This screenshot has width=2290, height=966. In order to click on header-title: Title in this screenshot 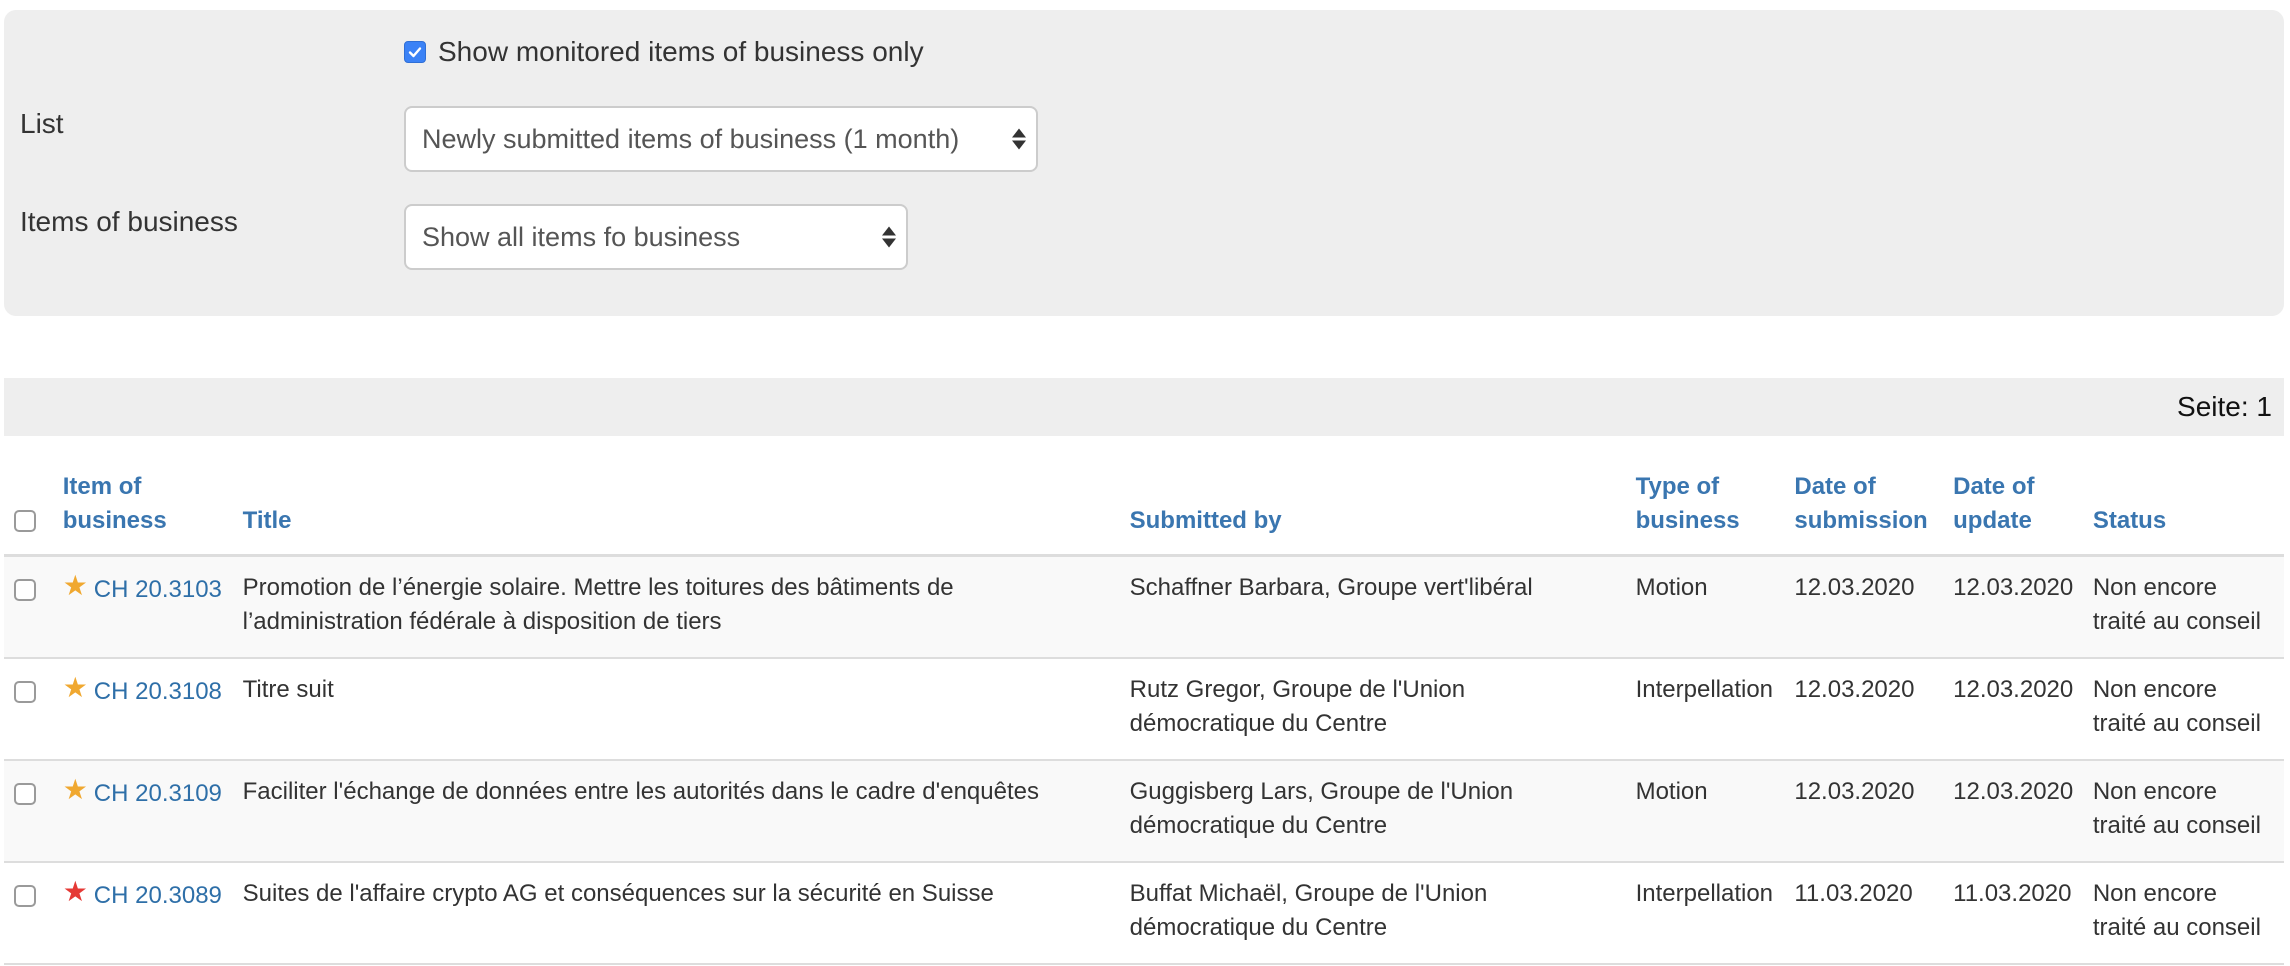, I will do `click(676, 513)`.